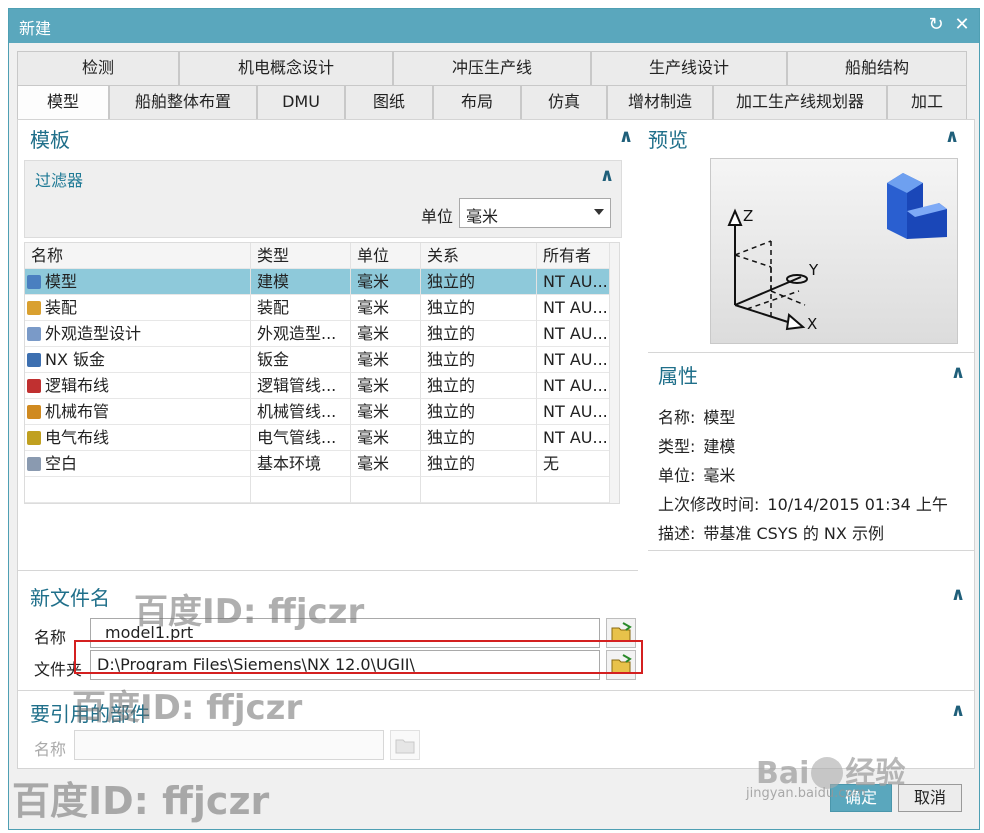  What do you see at coordinates (936, 25) in the screenshot?
I see `refresh-icon: ↻` at bounding box center [936, 25].